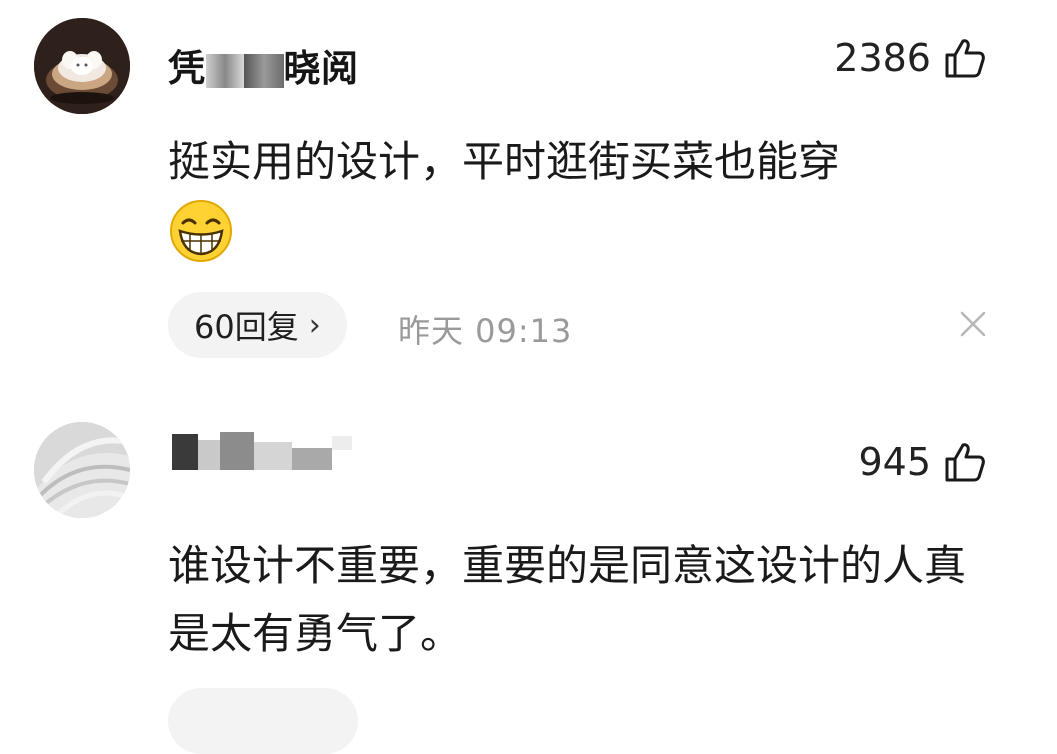 The height and width of the screenshot is (754, 1057). I want to click on username-start: 凭, so click(187, 68).